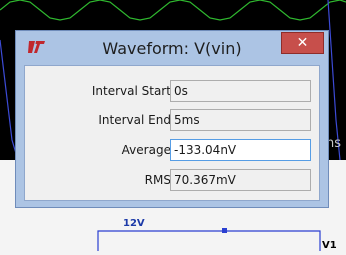 The width and height of the screenshot is (346, 255). Describe the element at coordinates (133, 91) in the screenshot. I see `interval-start-label: Interval Start:` at that location.